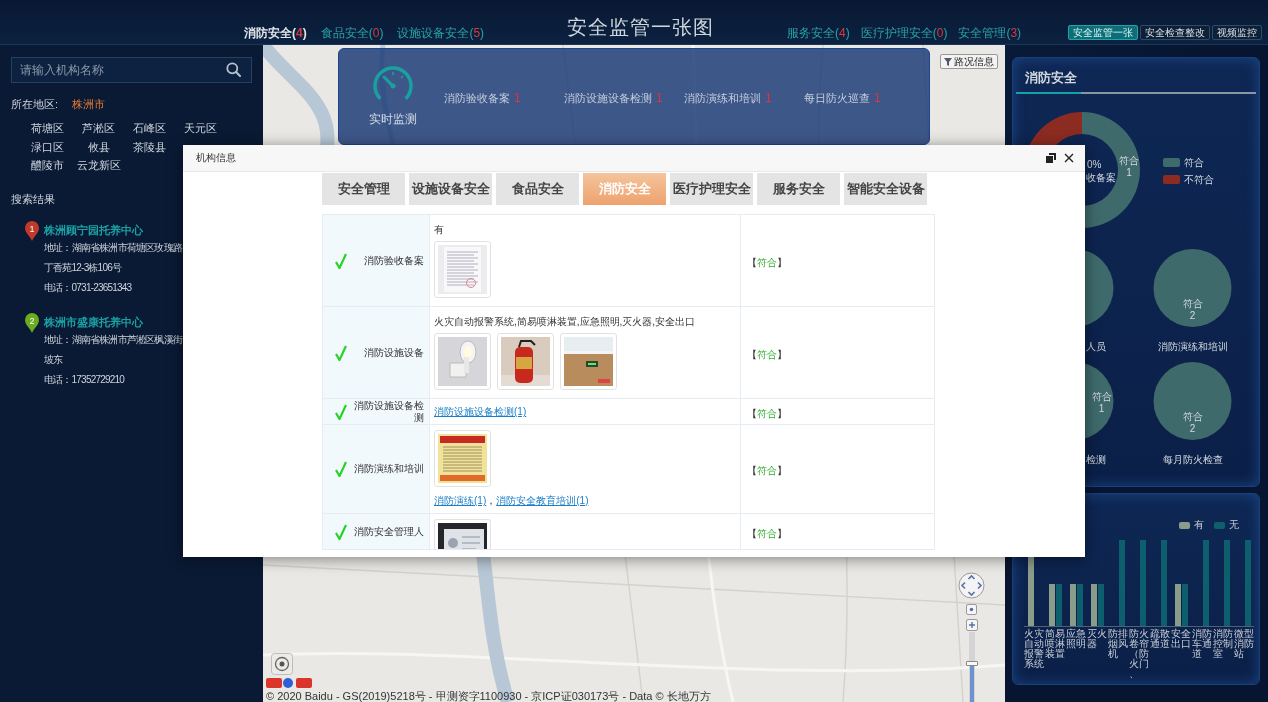 The width and height of the screenshot is (1268, 702). What do you see at coordinates (113, 339) in the screenshot?
I see `address-text: 地址：湖南省株洲市芦淞区枫溪街` at bounding box center [113, 339].